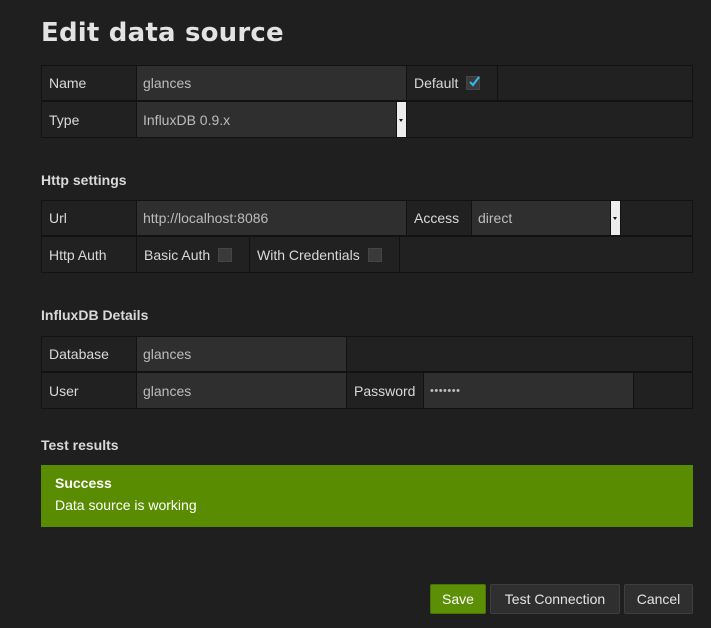  I want to click on access-select-value: direct, so click(495, 218).